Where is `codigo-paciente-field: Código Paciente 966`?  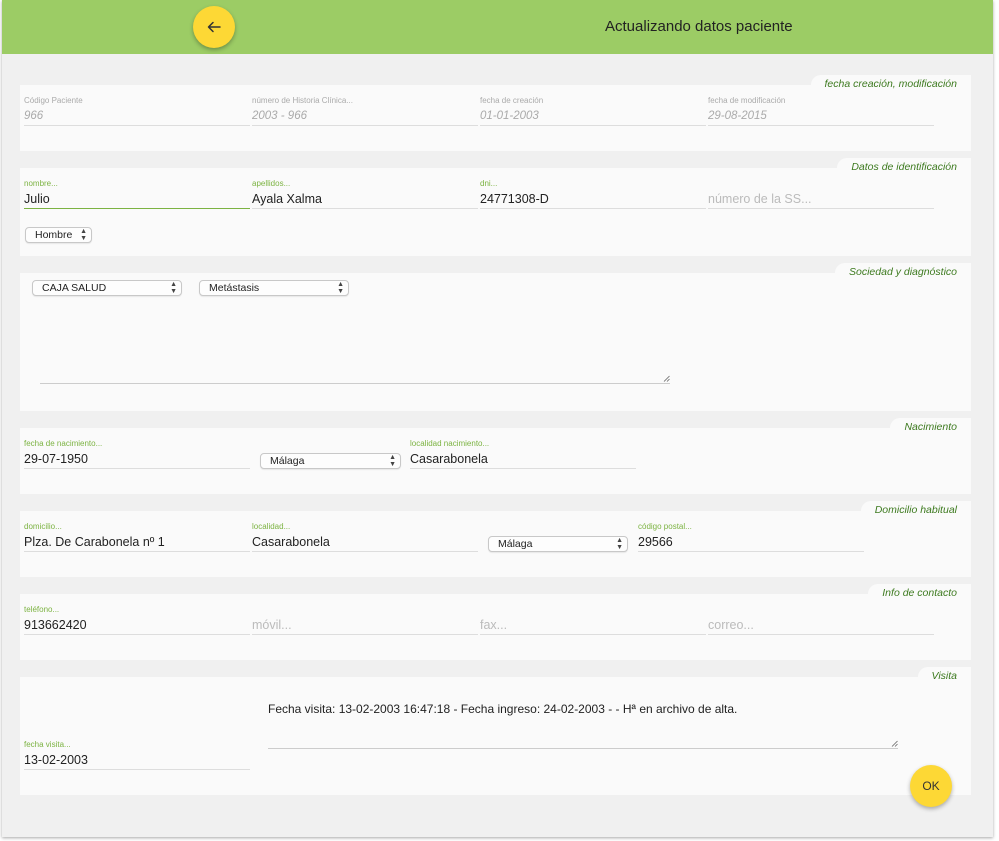 codigo-paciente-field: Código Paciente 966 is located at coordinates (137, 110).